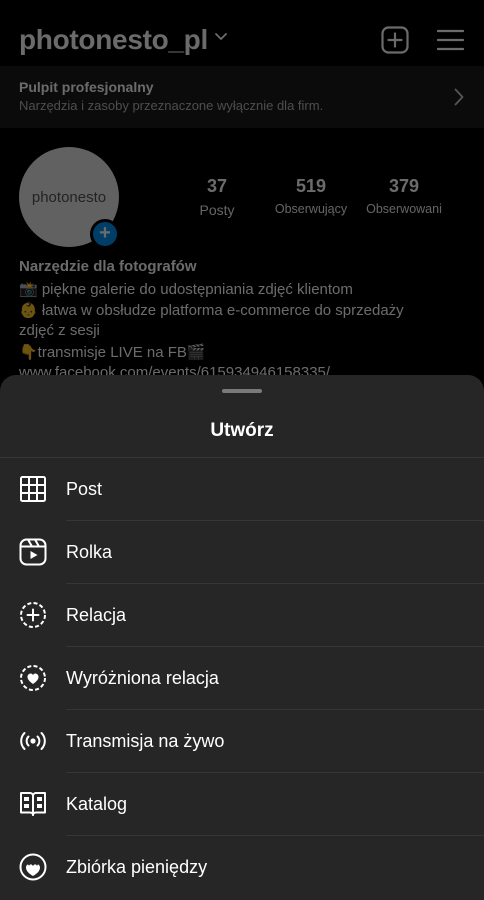 The width and height of the screenshot is (484, 900). What do you see at coordinates (242, 552) in the screenshot?
I see `menu-item-reel: Rolka` at bounding box center [242, 552].